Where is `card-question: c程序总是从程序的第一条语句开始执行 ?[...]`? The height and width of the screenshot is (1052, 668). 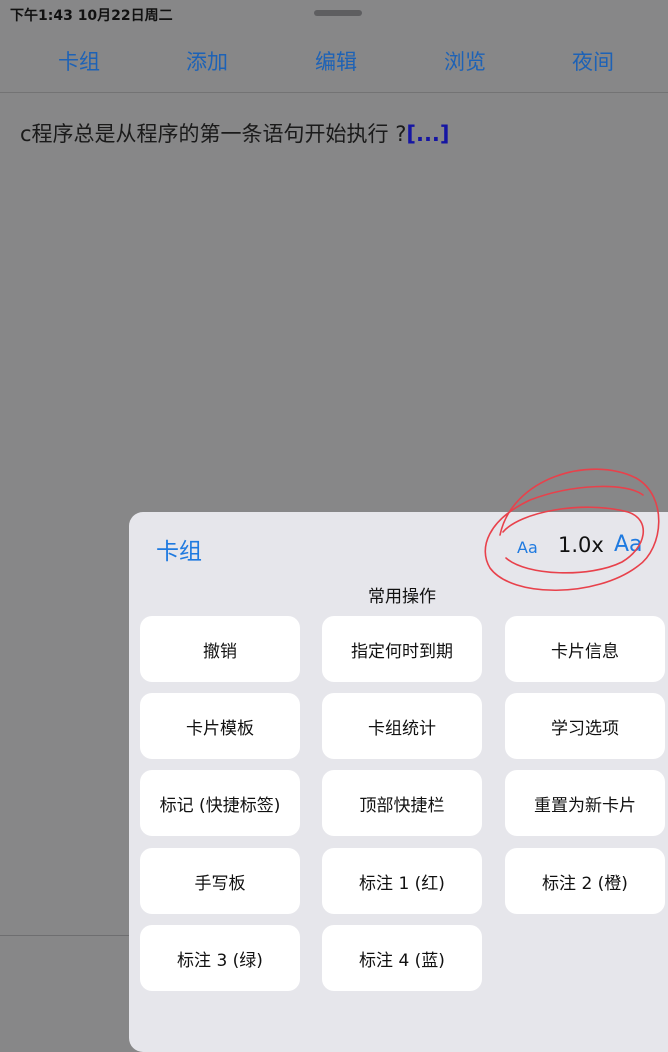 card-question: c程序总是从程序的第一条语句开始执行 ?[...] is located at coordinates (235, 133).